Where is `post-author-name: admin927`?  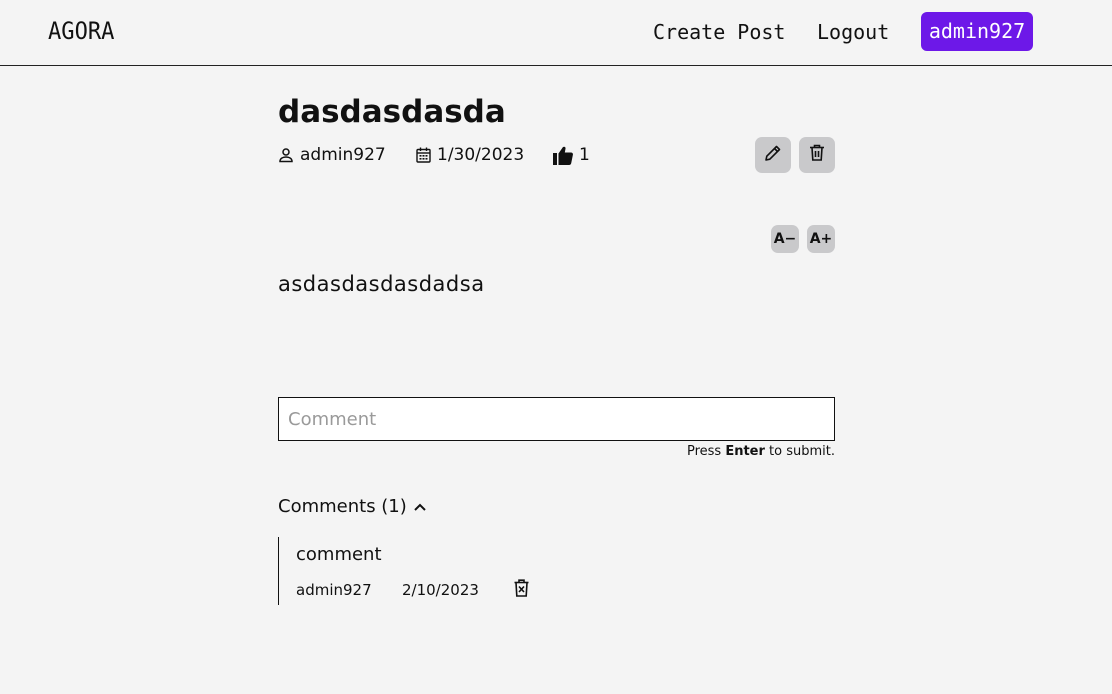
post-author-name: admin927 is located at coordinates (343, 155).